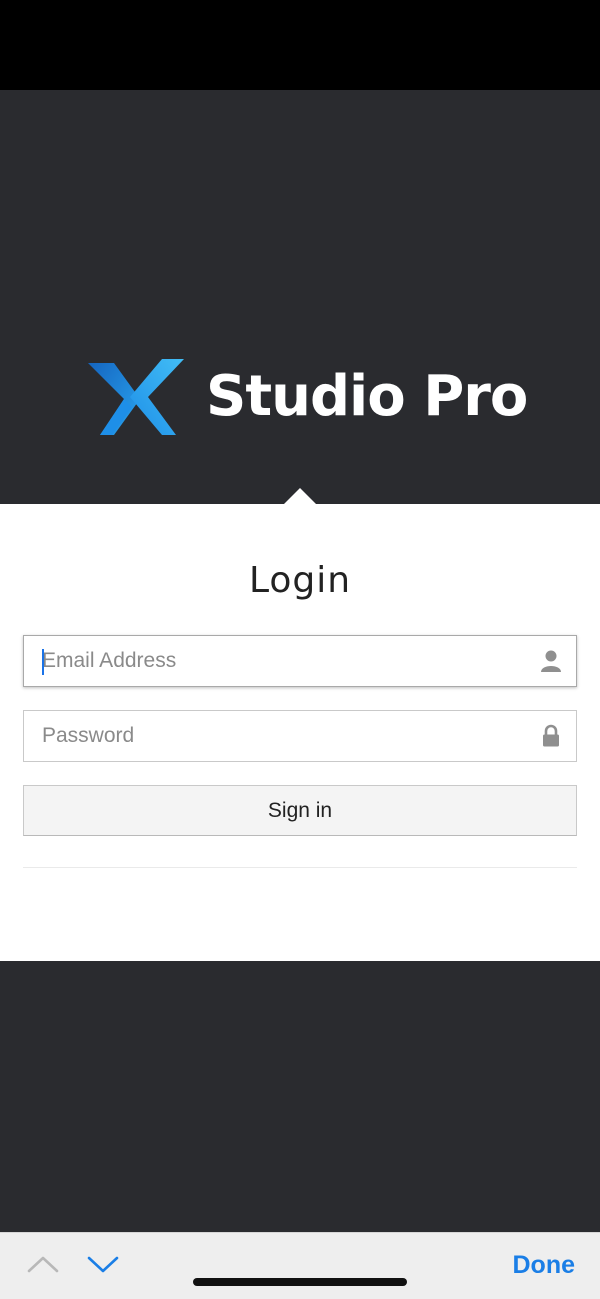  What do you see at coordinates (551, 661) in the screenshot?
I see `user-icon` at bounding box center [551, 661].